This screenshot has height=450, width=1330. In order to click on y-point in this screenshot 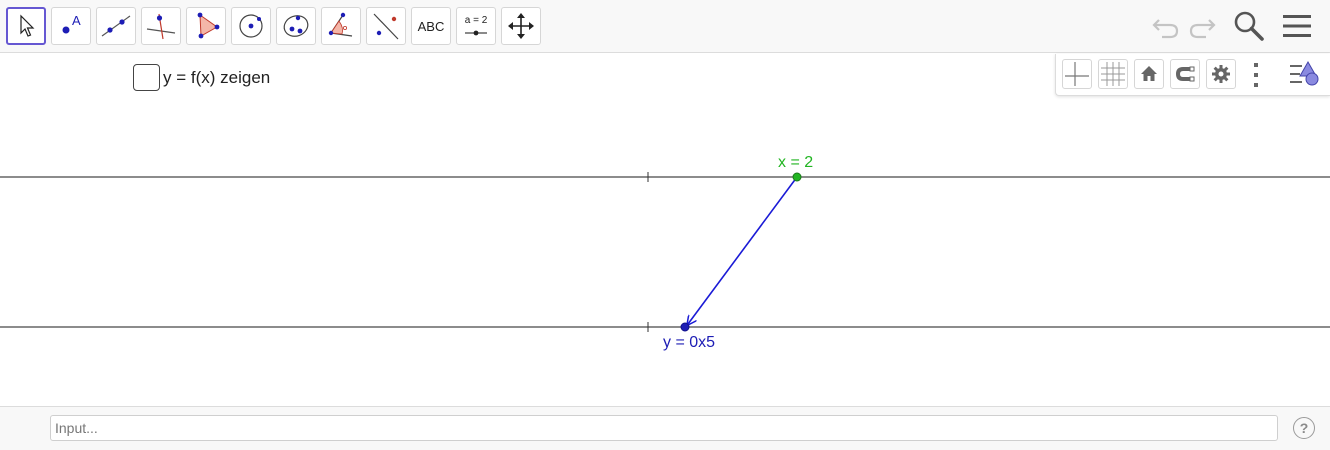, I will do `click(685, 327)`.